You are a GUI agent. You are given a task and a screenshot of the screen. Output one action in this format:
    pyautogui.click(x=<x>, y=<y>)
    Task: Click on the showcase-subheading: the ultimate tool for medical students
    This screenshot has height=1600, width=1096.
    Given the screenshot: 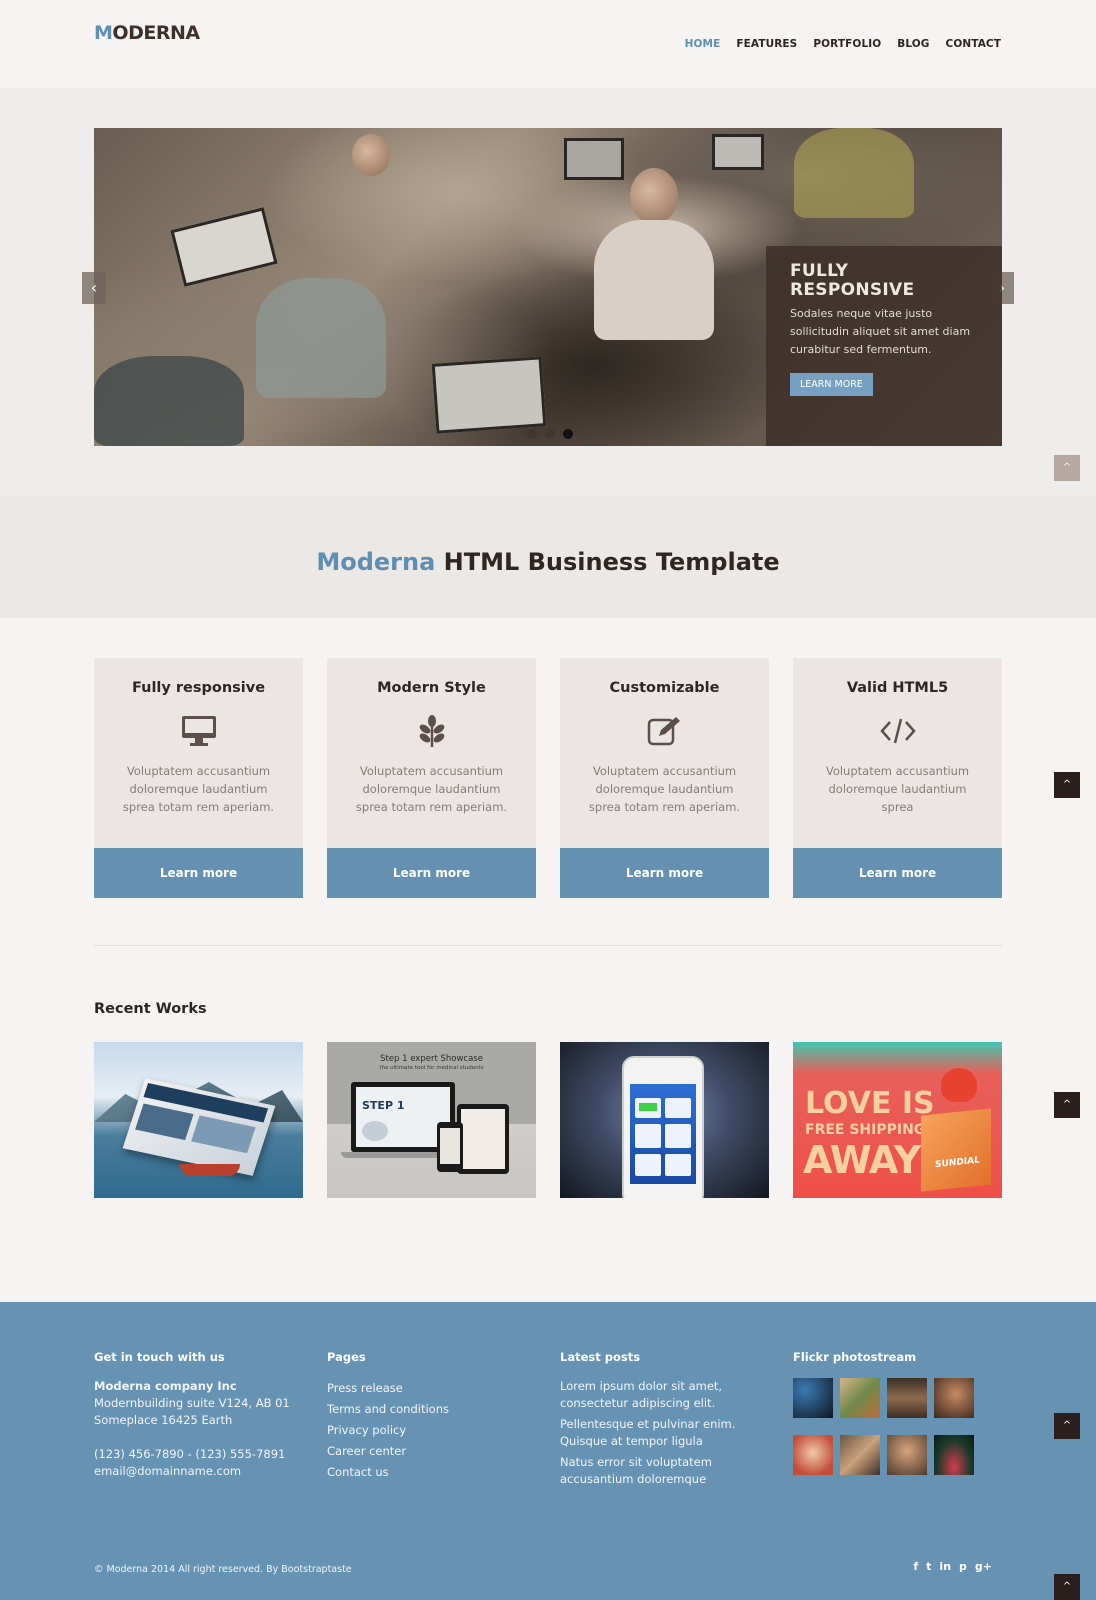 What is the action you would take?
    pyautogui.click(x=431, y=1068)
    